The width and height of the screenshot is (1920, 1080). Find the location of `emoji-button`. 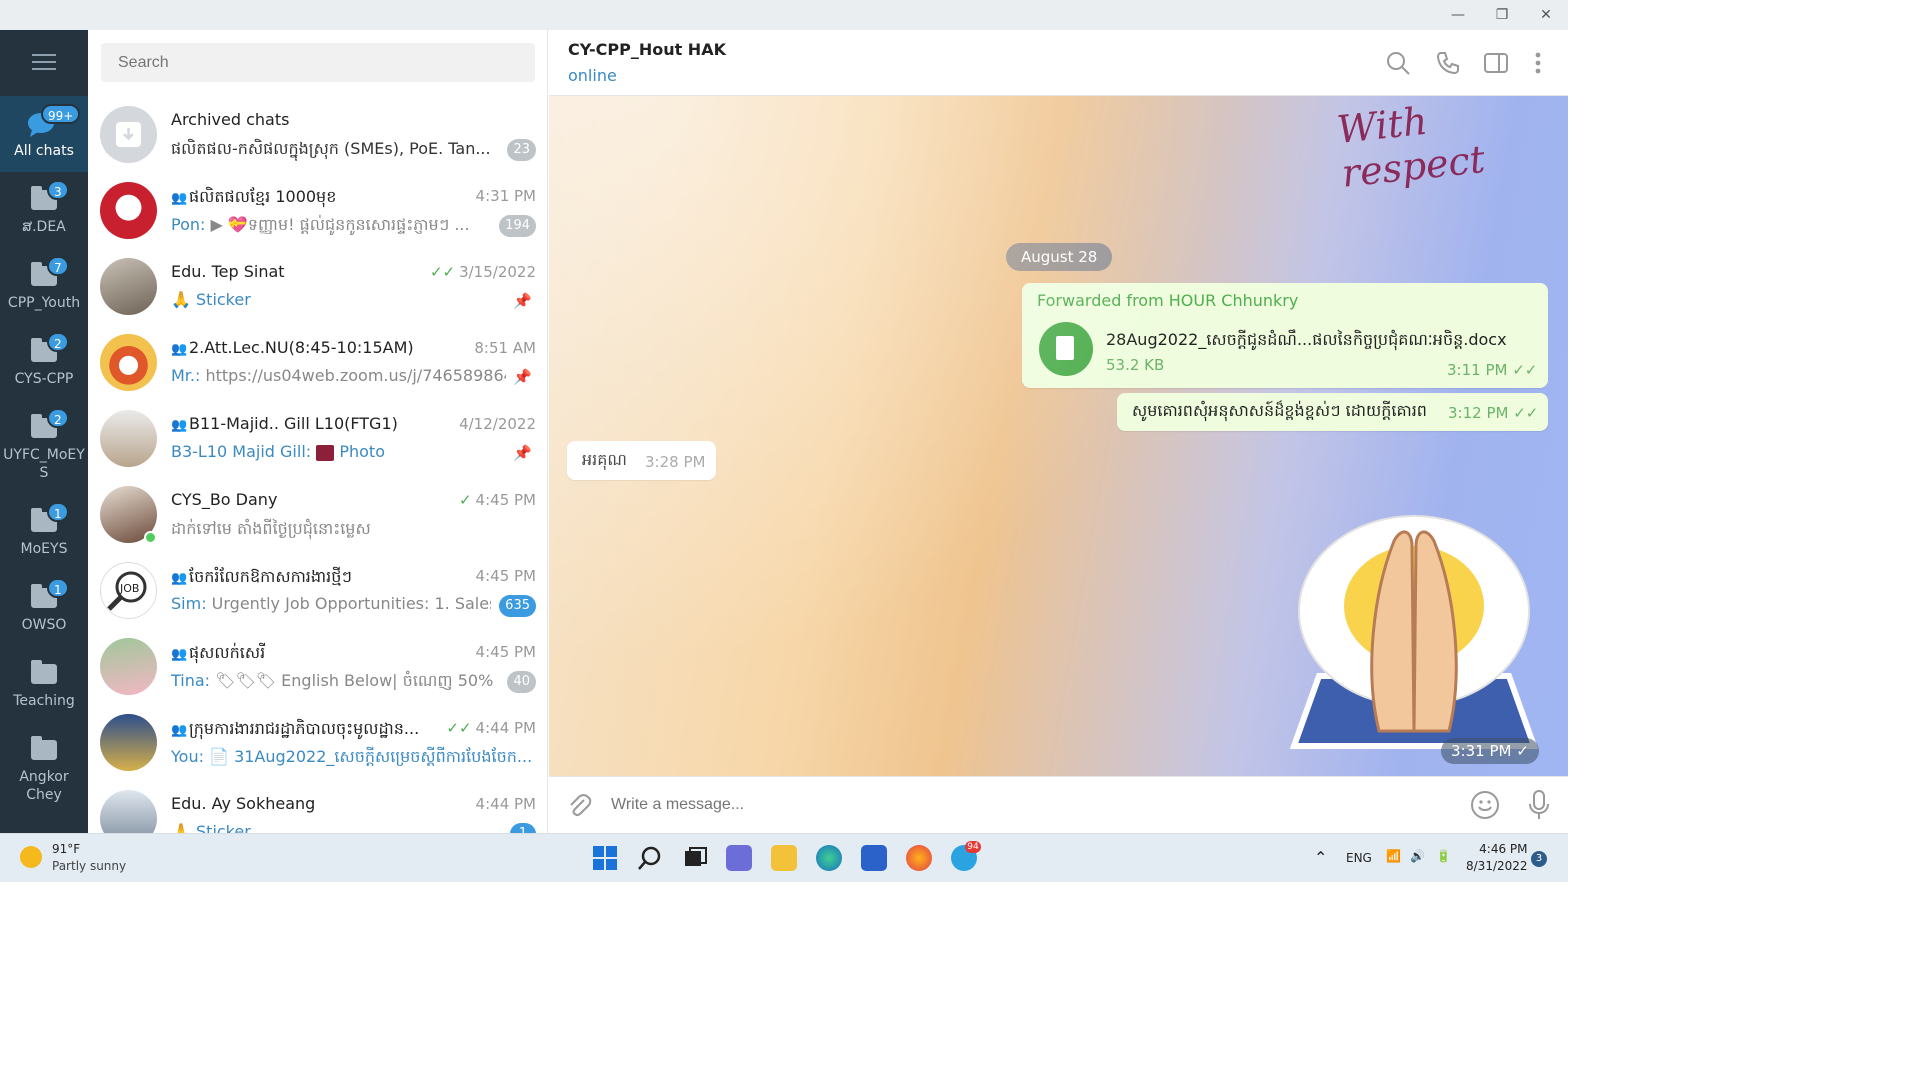

emoji-button is located at coordinates (1485, 805).